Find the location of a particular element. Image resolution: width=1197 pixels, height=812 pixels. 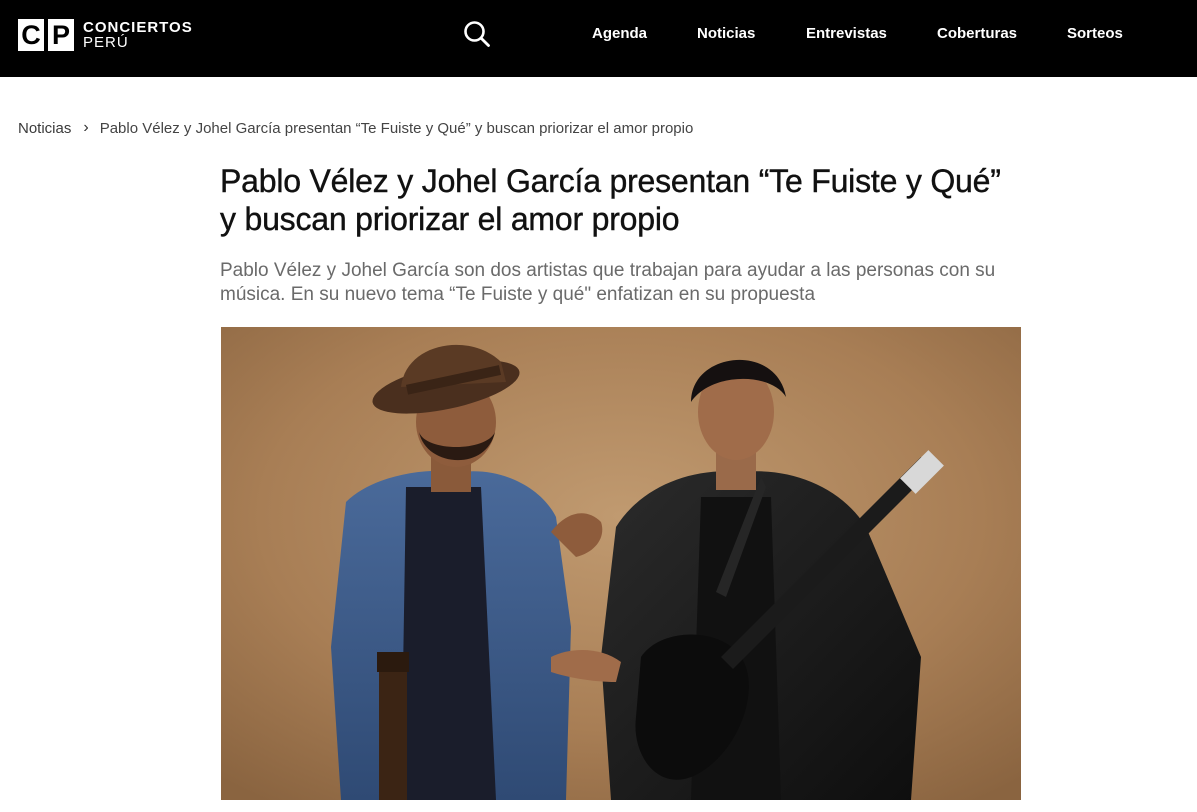

logo-wordmark: CONCIERTOS PERÚ is located at coordinates (138, 35).